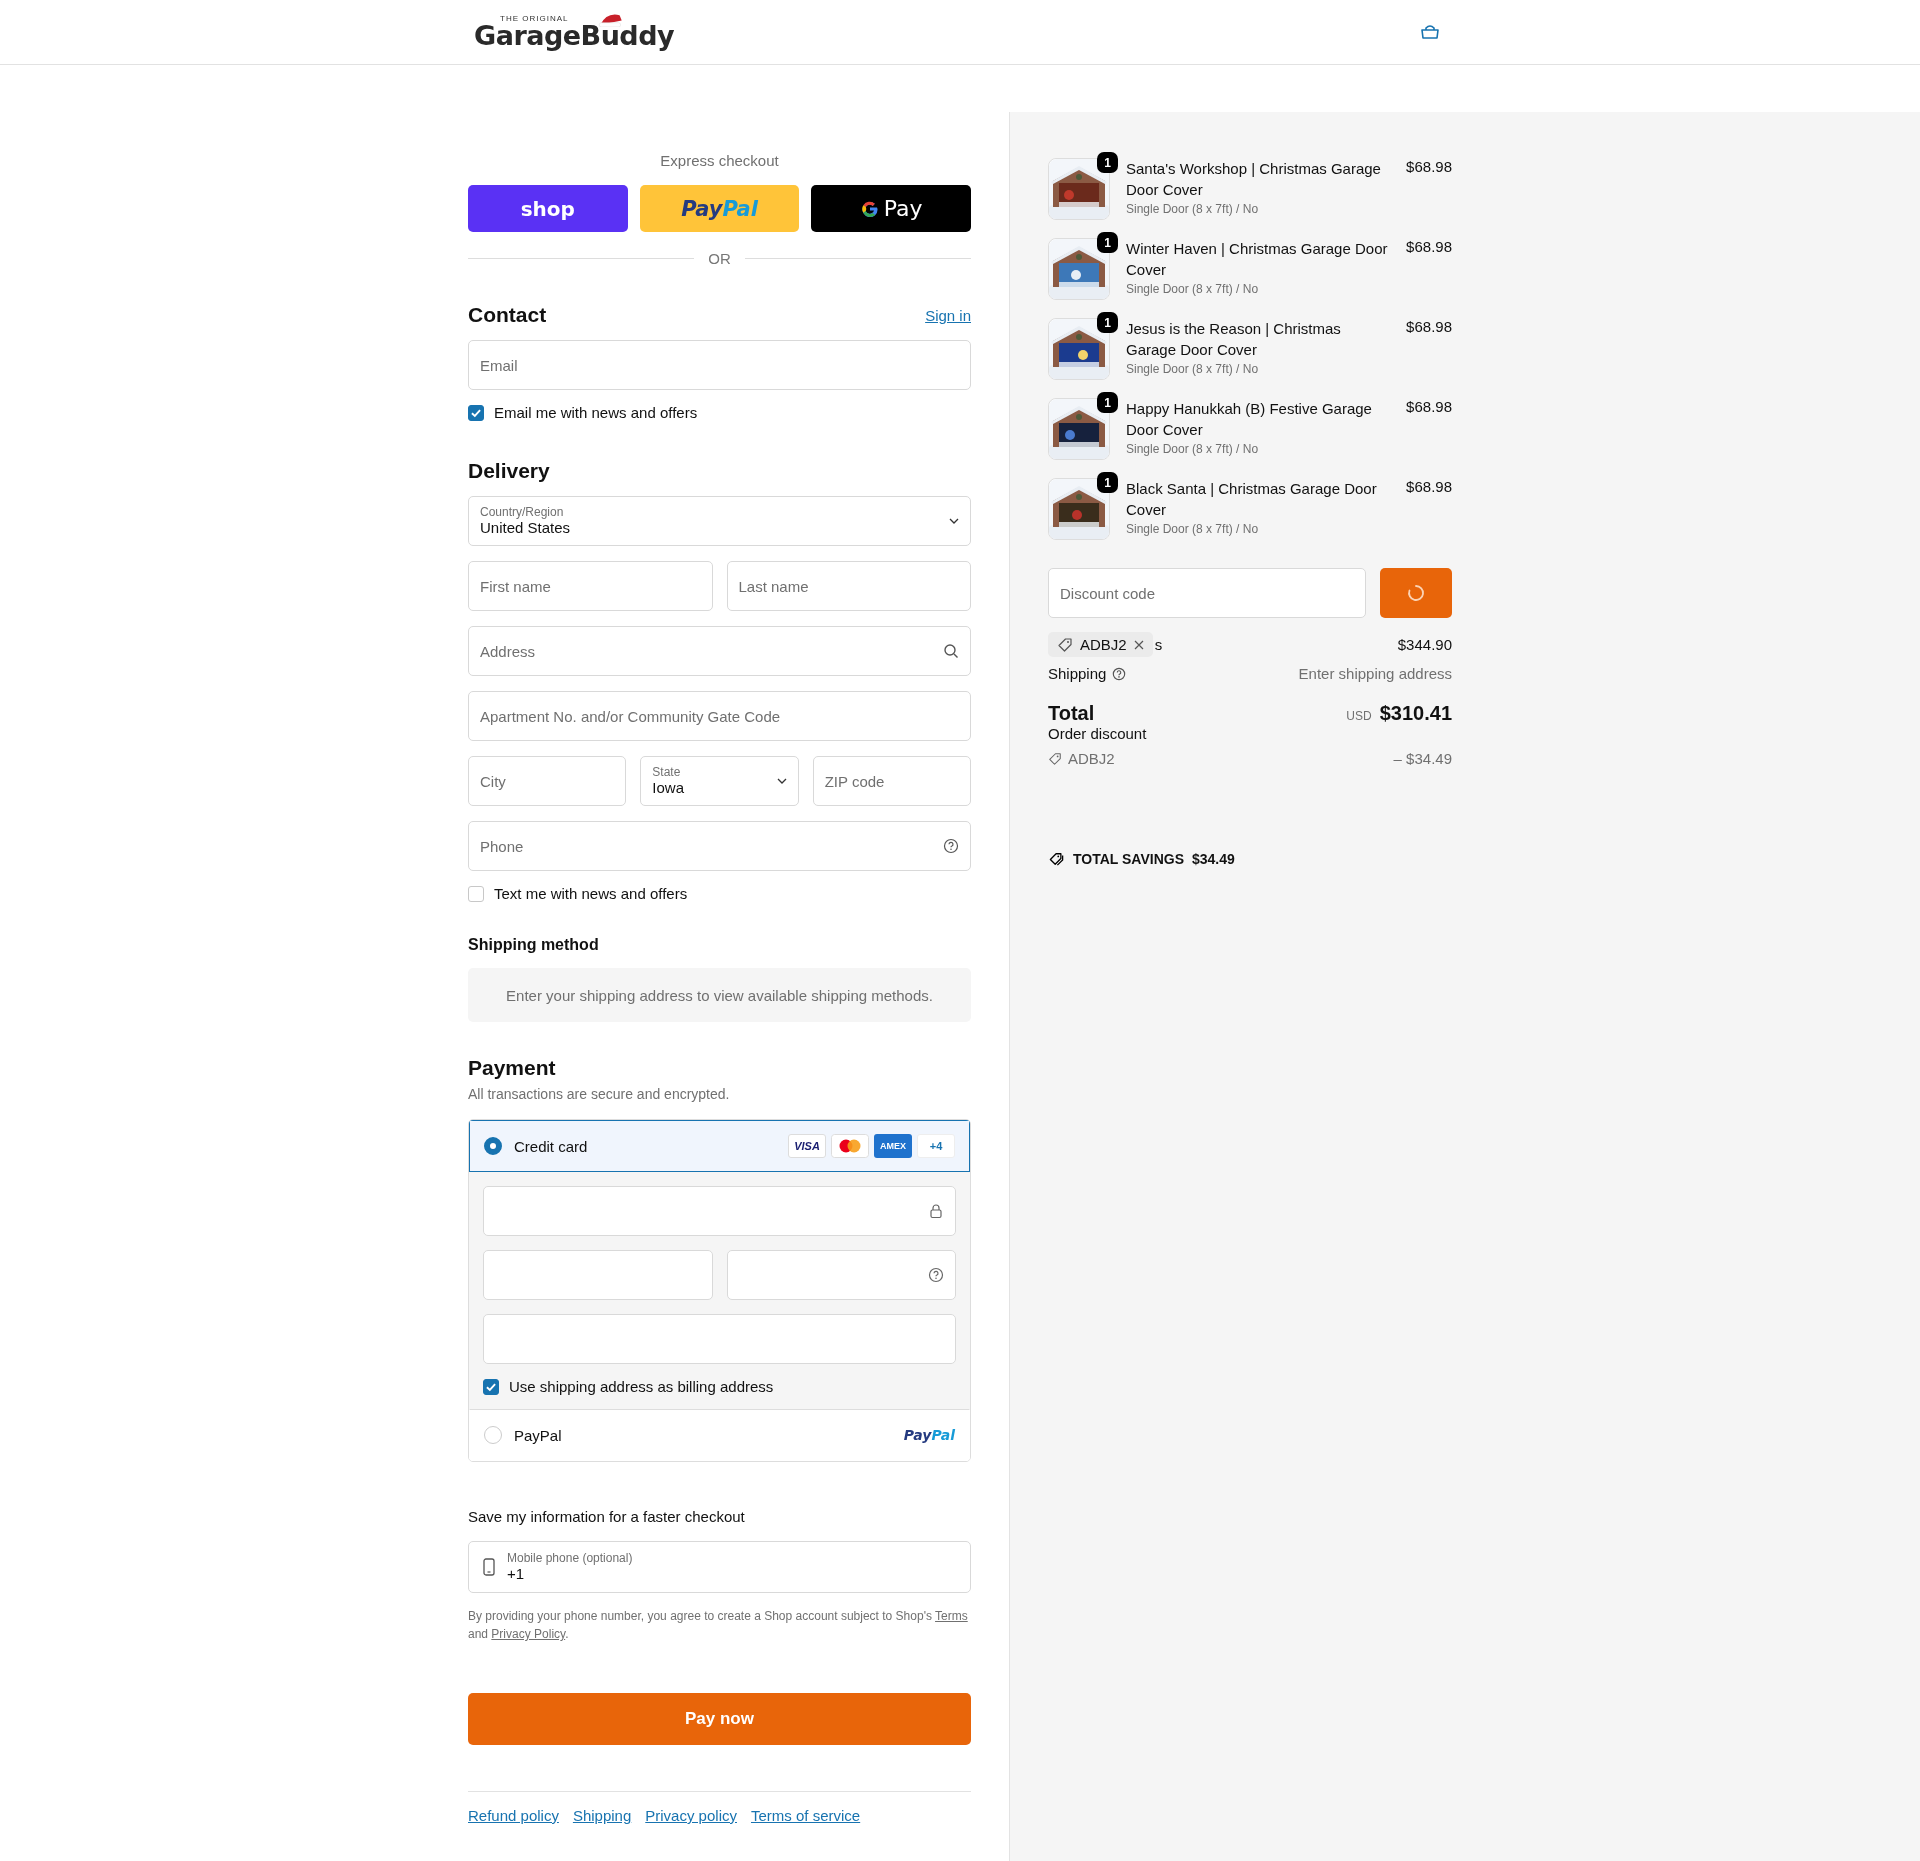  I want to click on security-code-field, so click(841, 1275).